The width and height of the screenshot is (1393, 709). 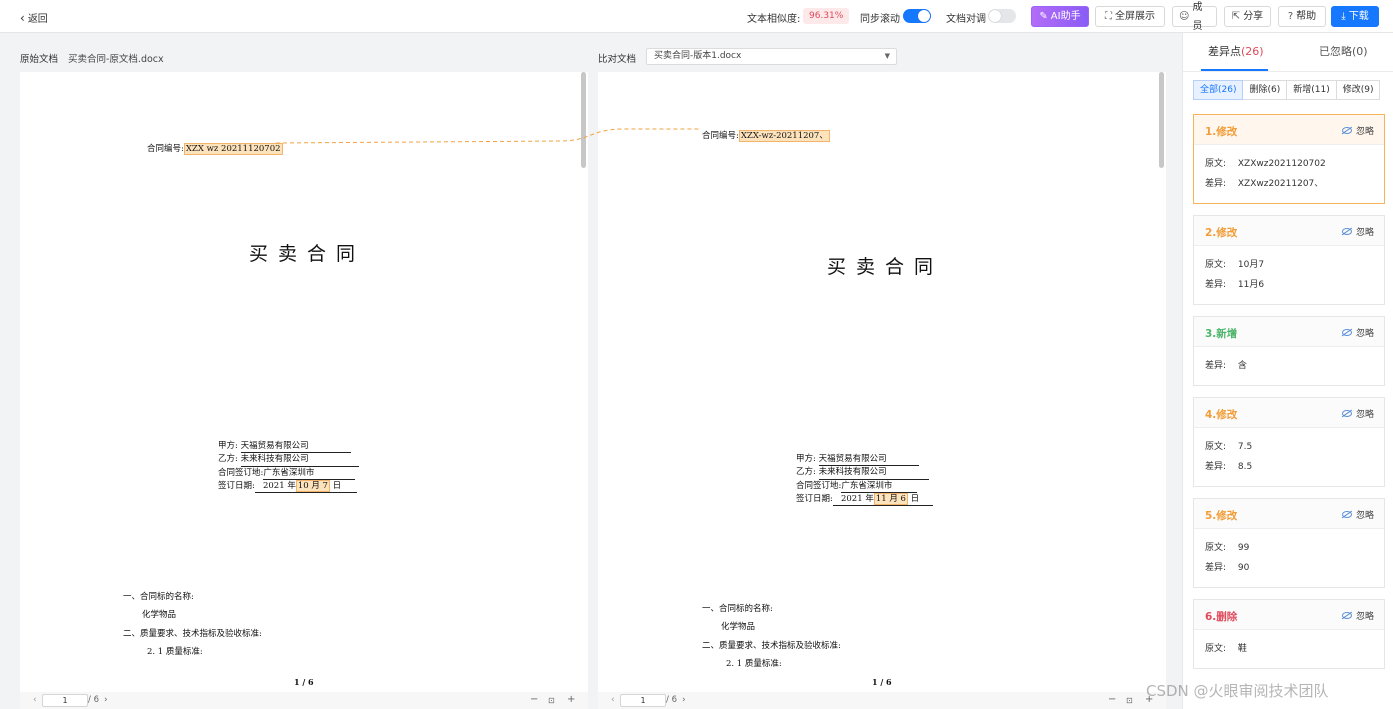 What do you see at coordinates (1236, 51) in the screenshot?
I see `tab-differences: 差异点(26)` at bounding box center [1236, 51].